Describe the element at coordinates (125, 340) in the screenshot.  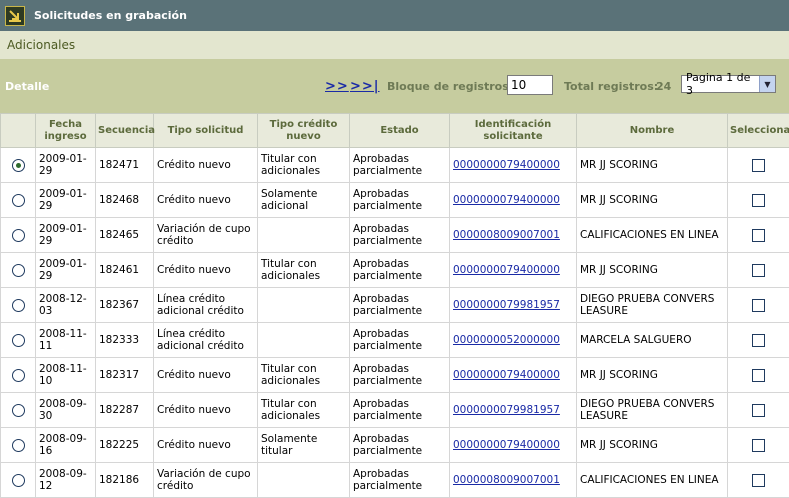
I see `cell-secuencia: 182333` at that location.